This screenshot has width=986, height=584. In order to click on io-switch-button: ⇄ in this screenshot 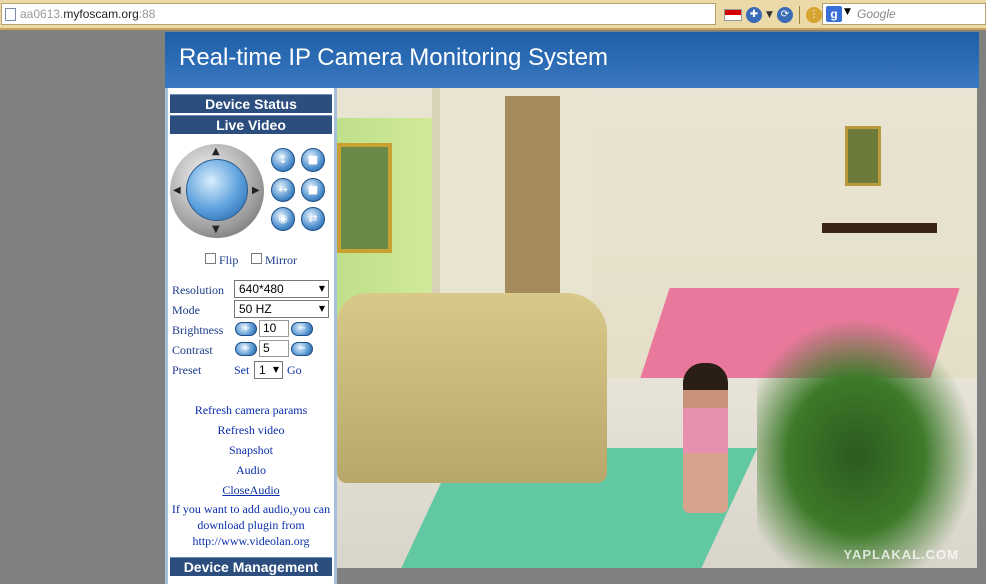, I will do `click(313, 219)`.